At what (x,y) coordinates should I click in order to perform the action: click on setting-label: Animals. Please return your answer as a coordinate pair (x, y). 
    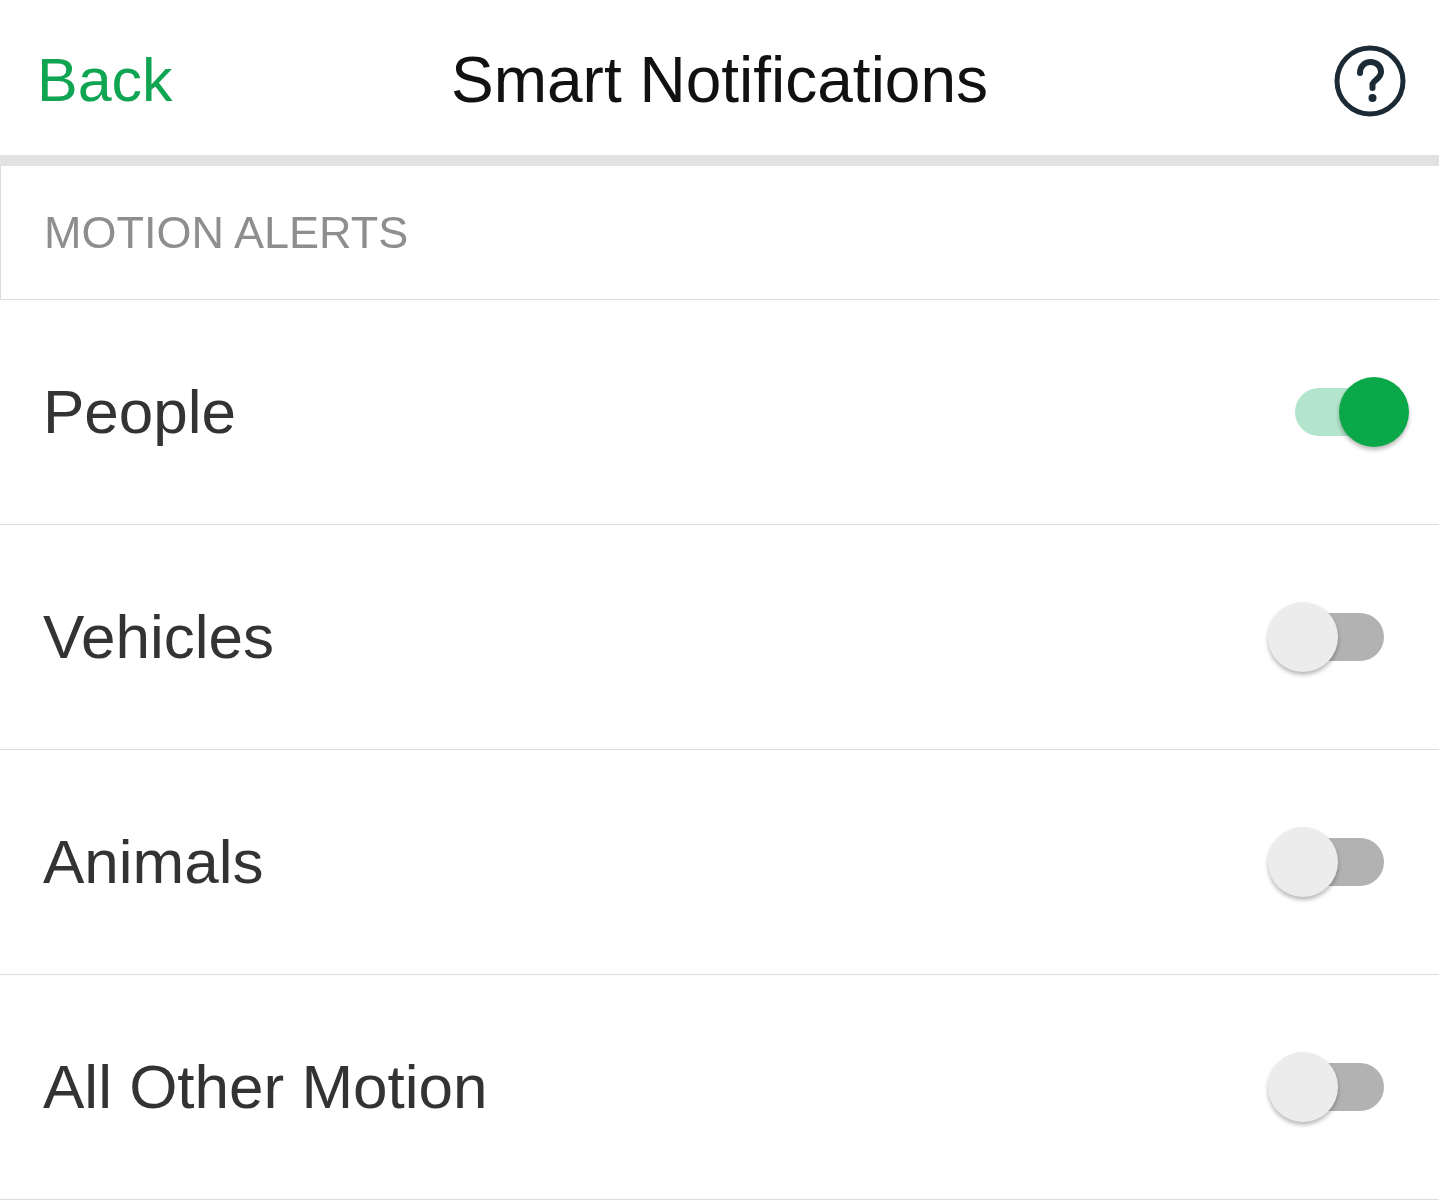
    Looking at the image, I should click on (153, 862).